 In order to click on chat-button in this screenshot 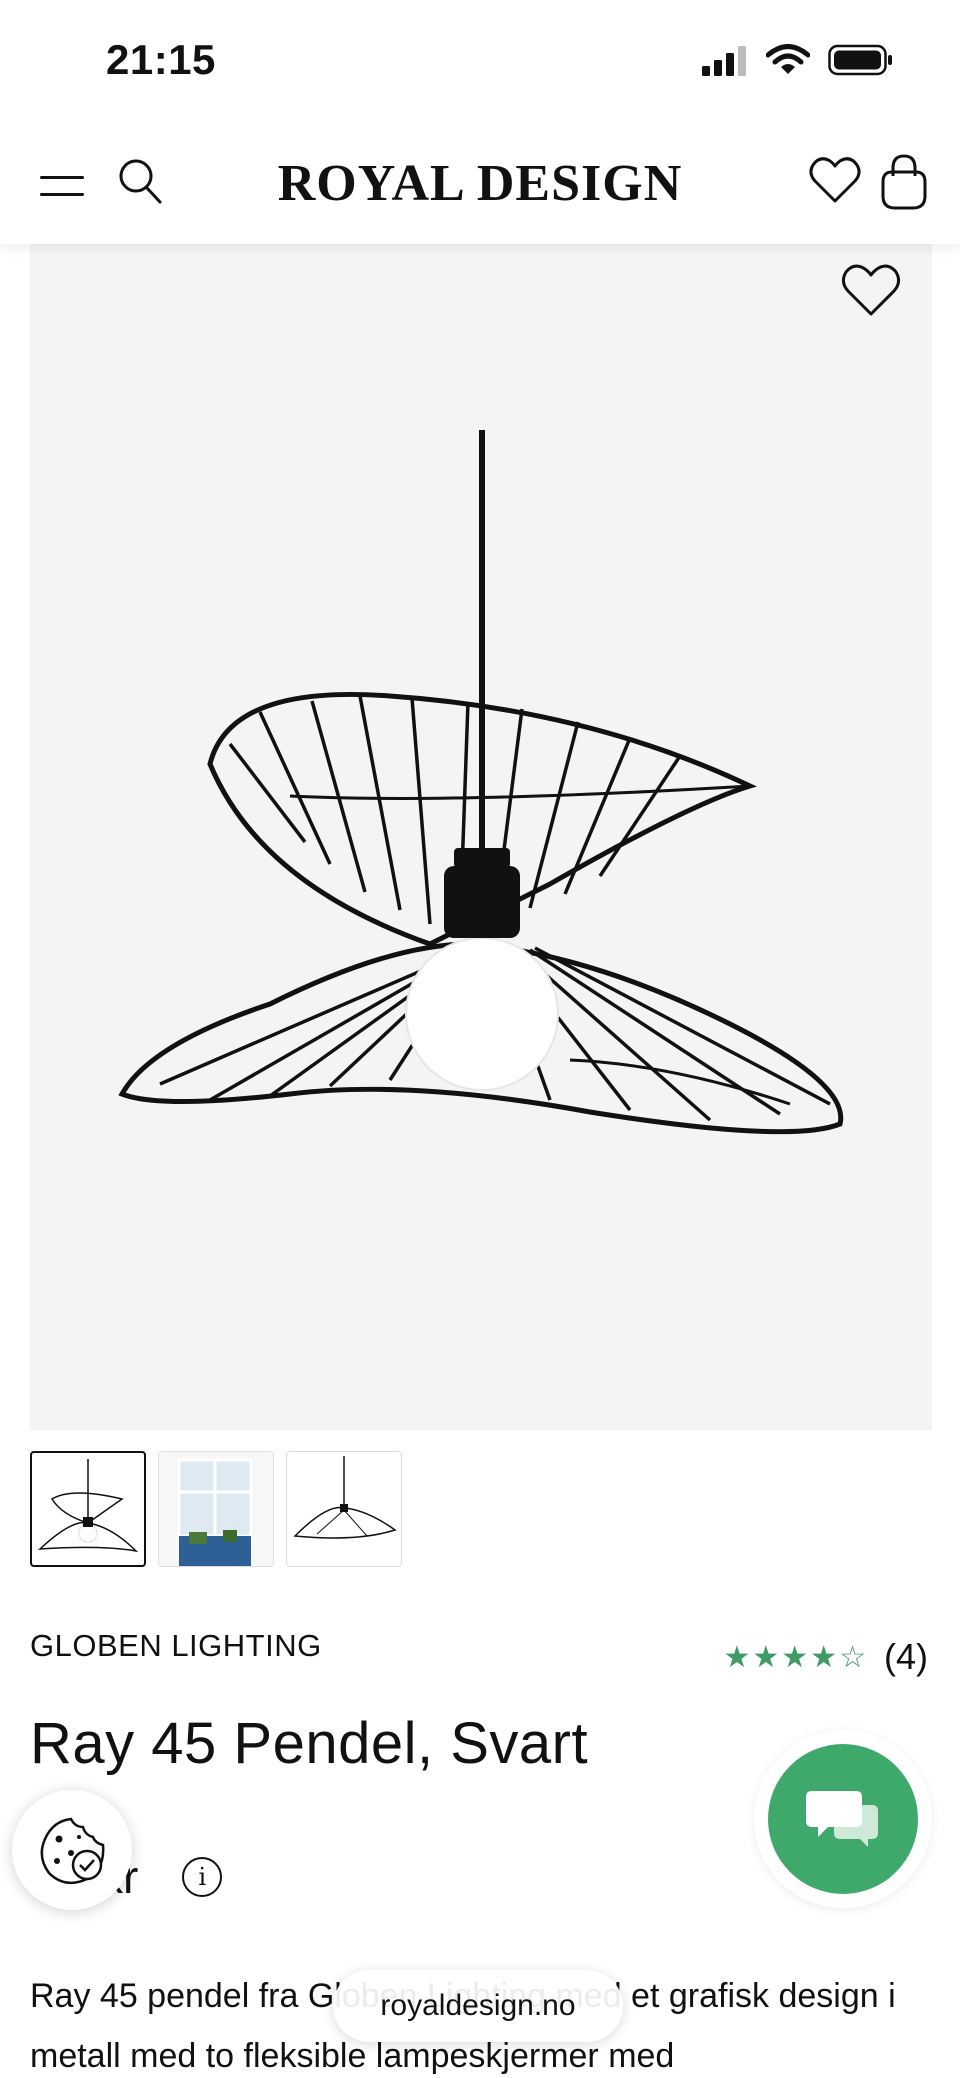, I will do `click(843, 1819)`.